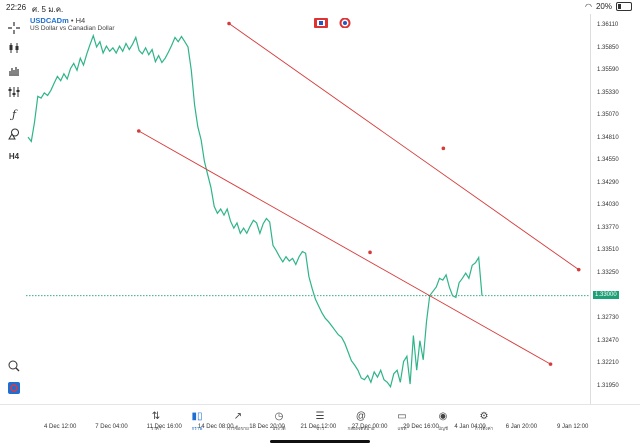 The width and height of the screenshot is (640, 448). What do you see at coordinates (608, 160) in the screenshot?
I see `price-tick-label: 1.34550` at bounding box center [608, 160].